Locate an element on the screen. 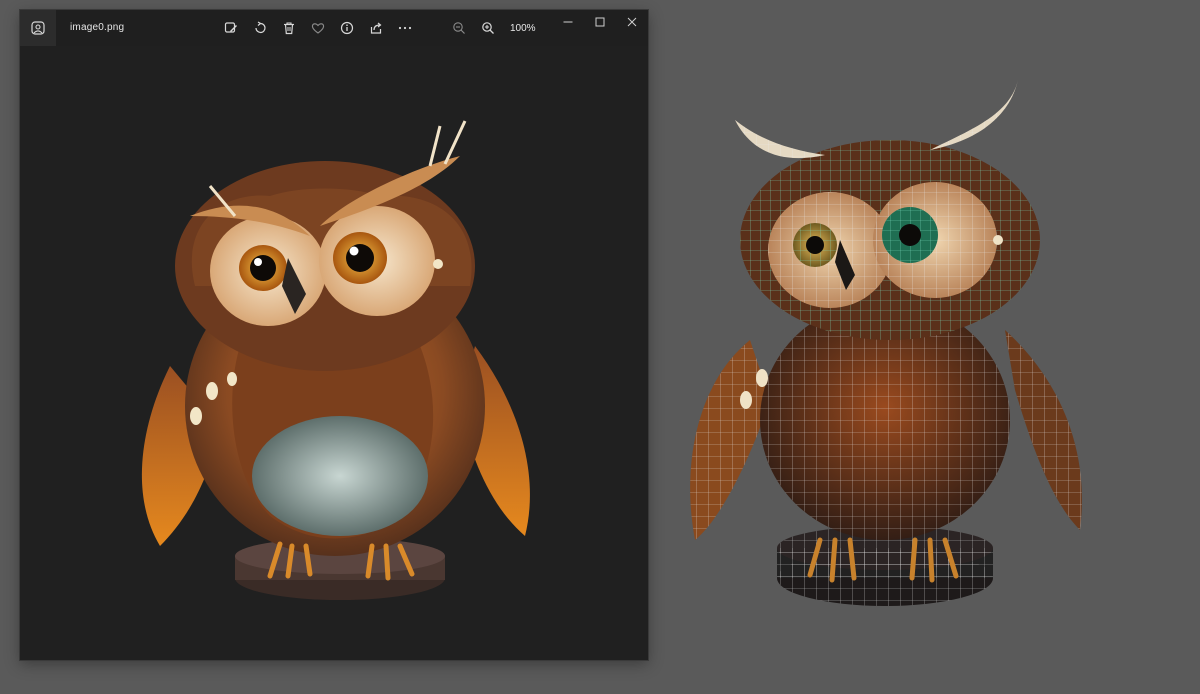 The width and height of the screenshot is (1200, 694). info-icon is located at coordinates (346, 28).